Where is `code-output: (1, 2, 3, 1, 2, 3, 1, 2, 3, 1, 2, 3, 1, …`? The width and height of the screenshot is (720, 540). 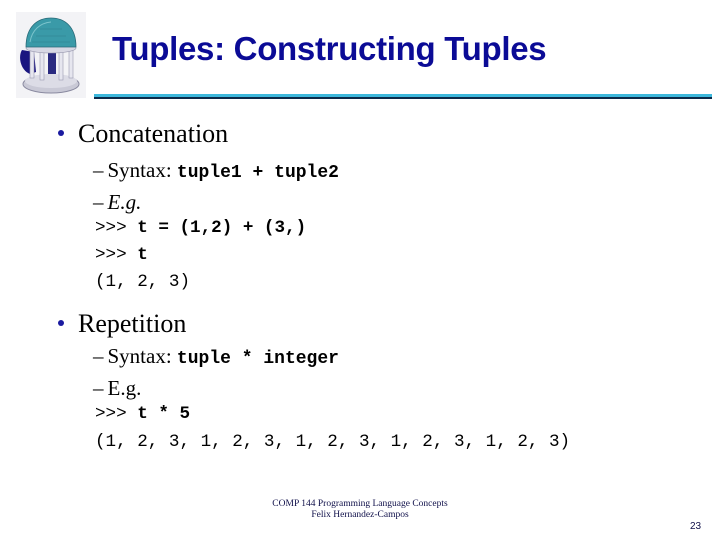 code-output: (1, 2, 3, 1, 2, 3, 1, 2, 3, 1, 2, 3, 1, … is located at coordinates (333, 442).